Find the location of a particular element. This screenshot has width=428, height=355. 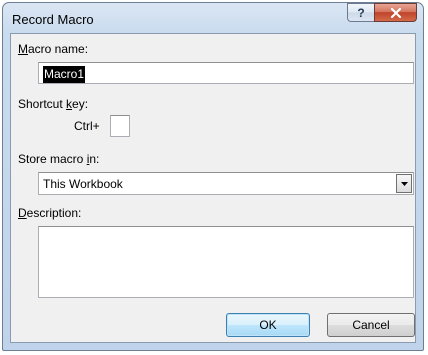

caption-buttons: ? is located at coordinates (382, 12).